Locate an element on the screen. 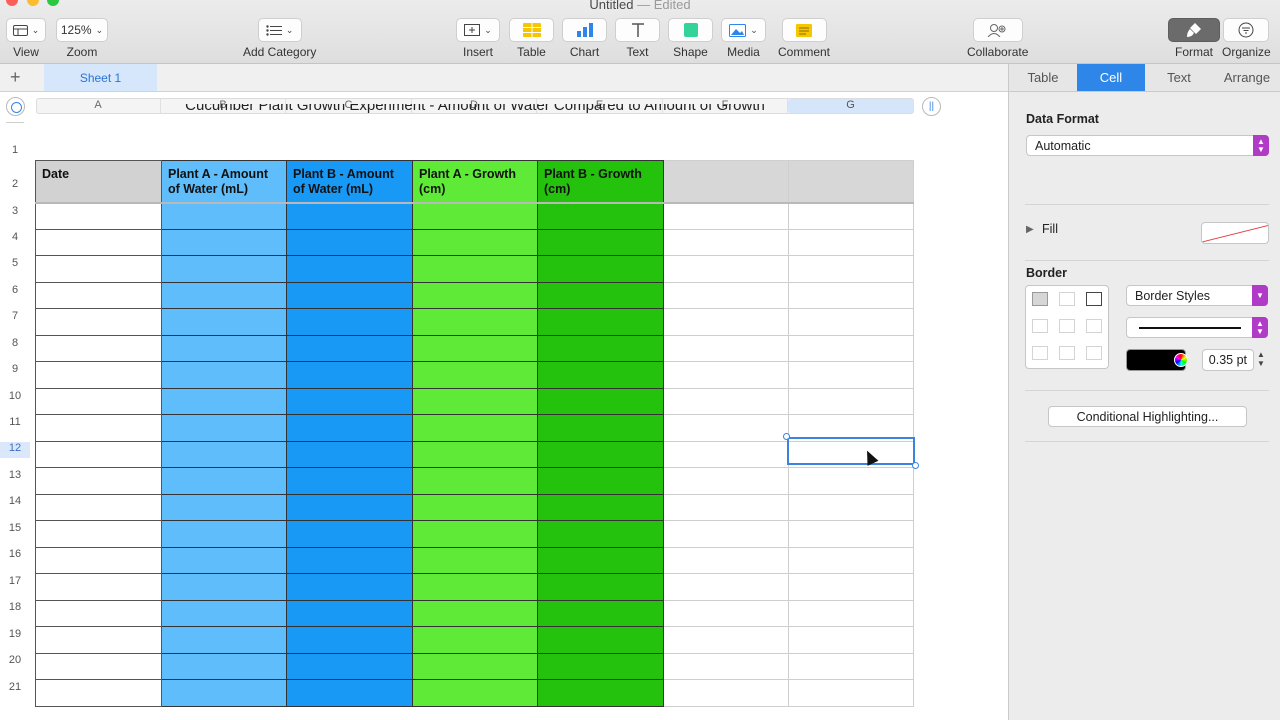 This screenshot has height=720, width=1280. media-menu: ⌄ Media is located at coordinates (743, 38).